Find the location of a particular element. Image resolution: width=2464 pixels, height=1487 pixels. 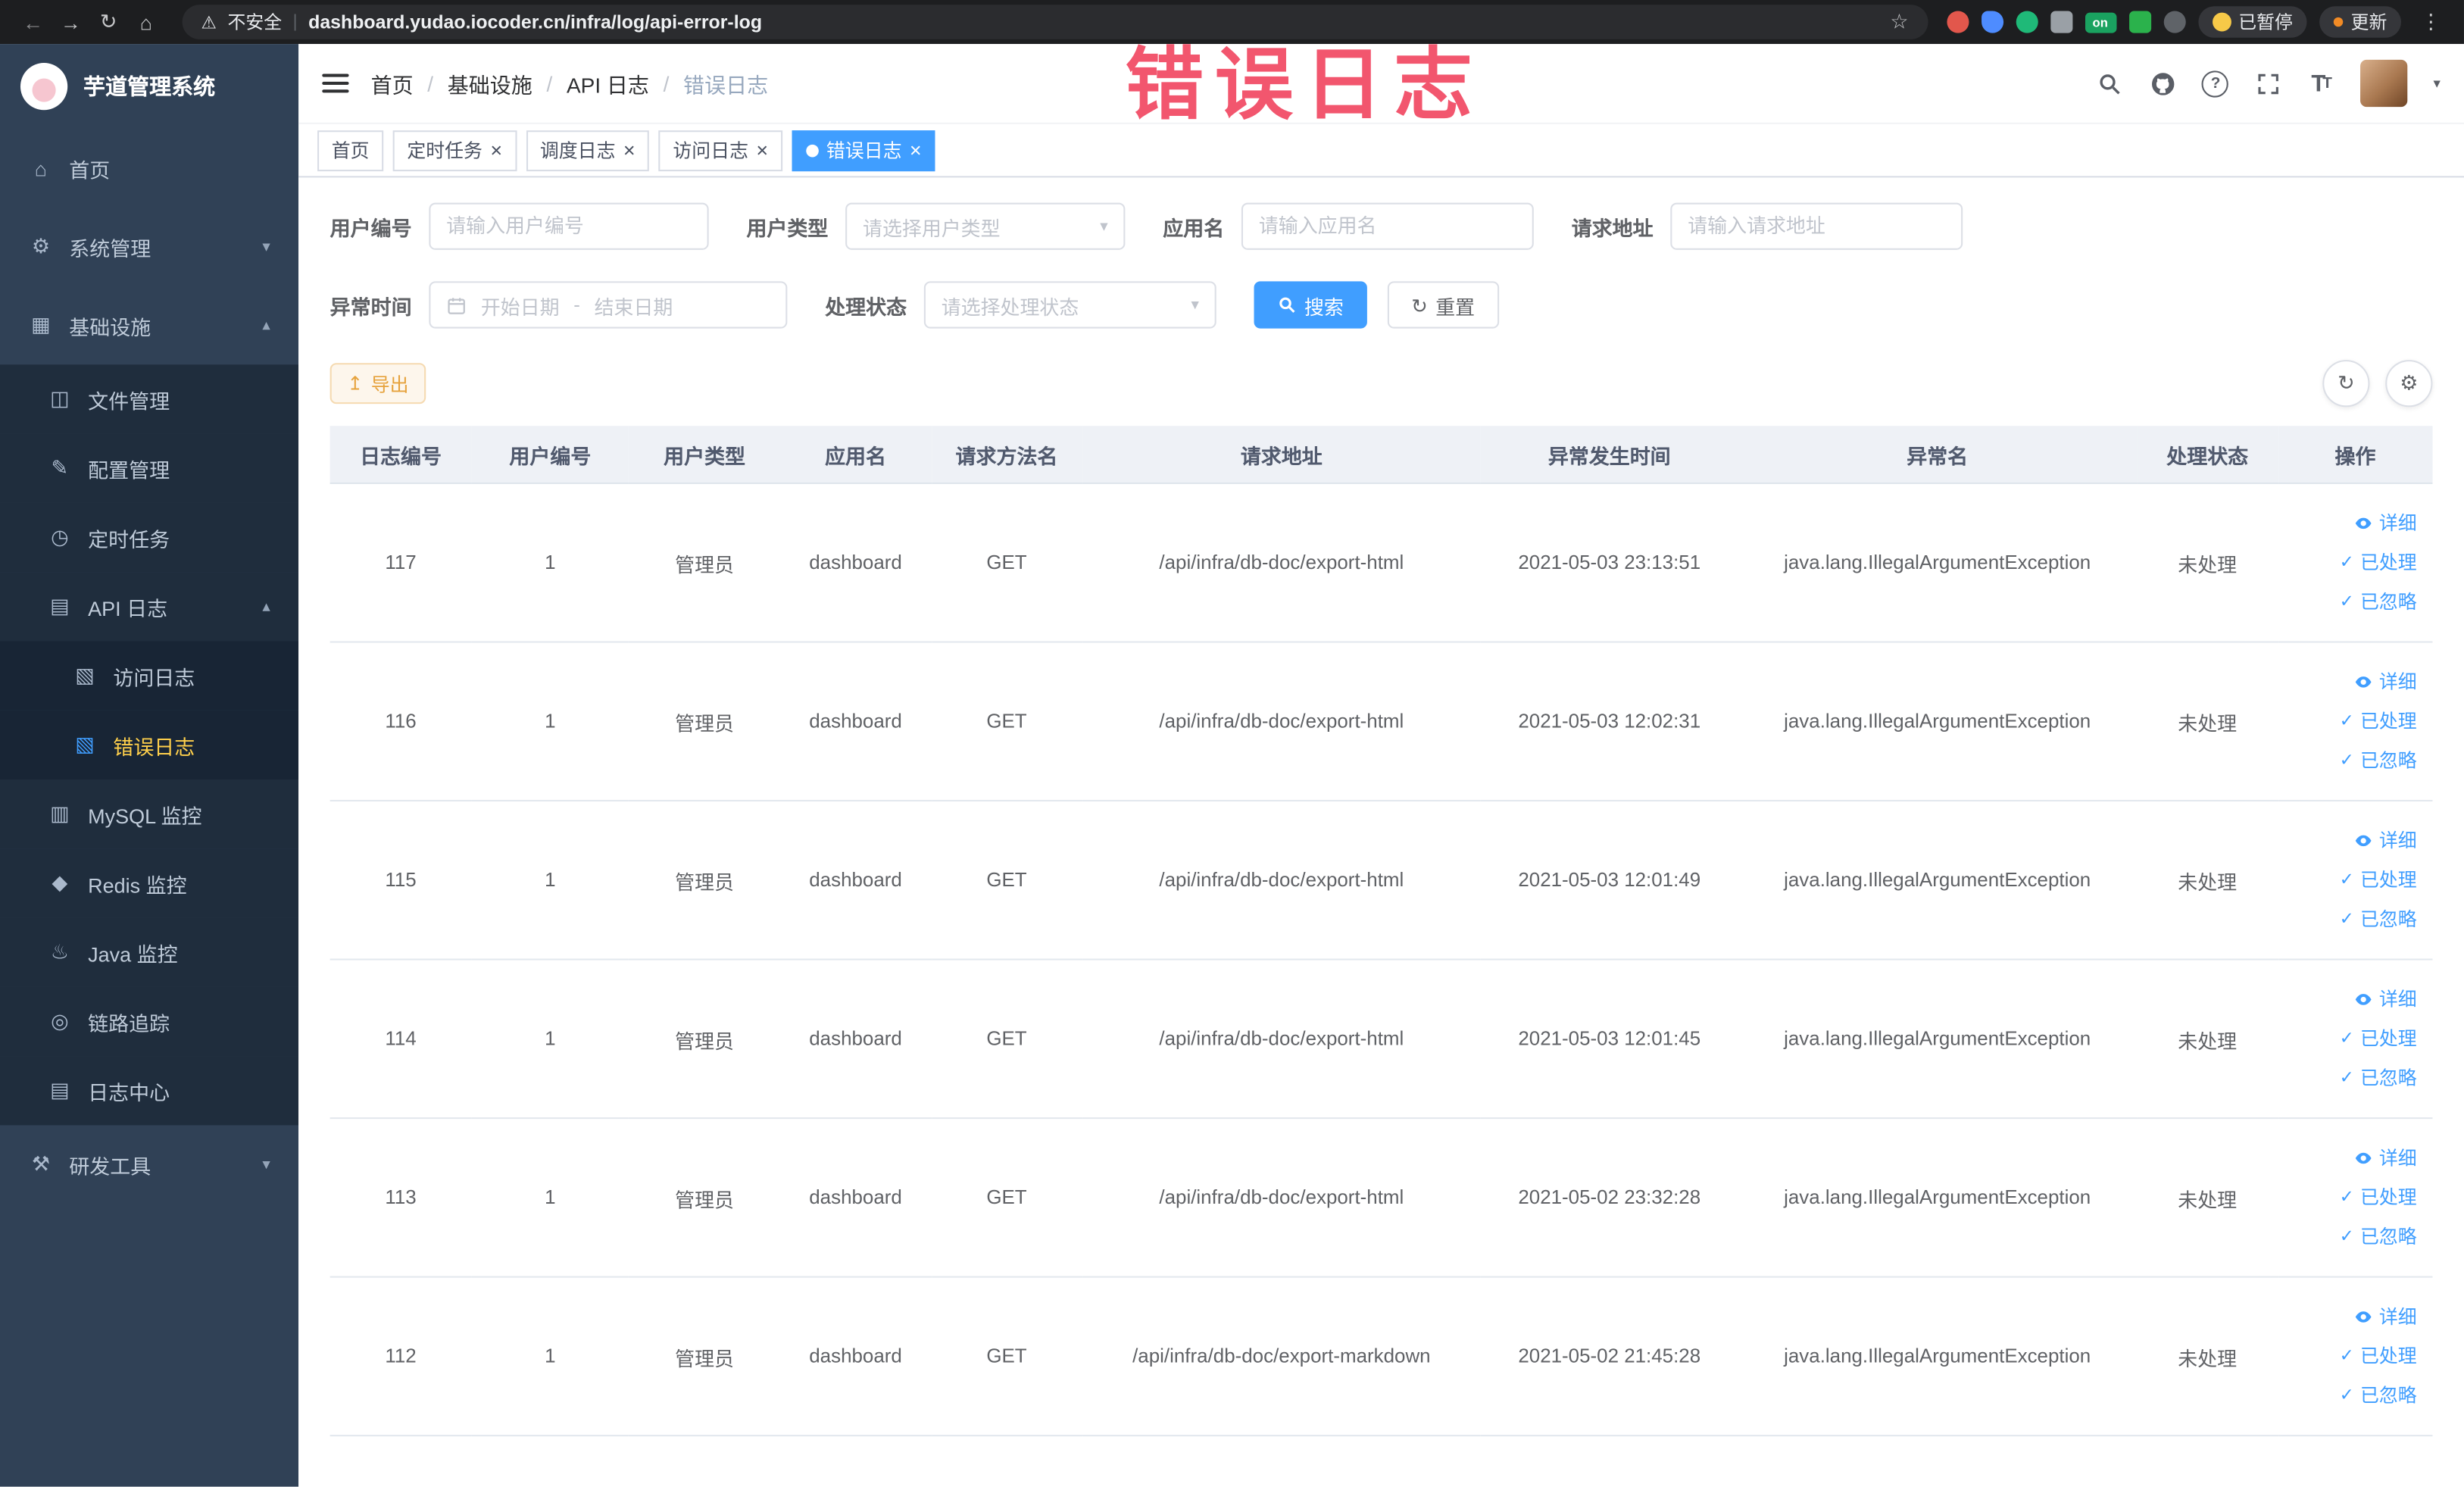

sidebar-item-log-center: ▤ 日志中心 is located at coordinates (149, 1091).